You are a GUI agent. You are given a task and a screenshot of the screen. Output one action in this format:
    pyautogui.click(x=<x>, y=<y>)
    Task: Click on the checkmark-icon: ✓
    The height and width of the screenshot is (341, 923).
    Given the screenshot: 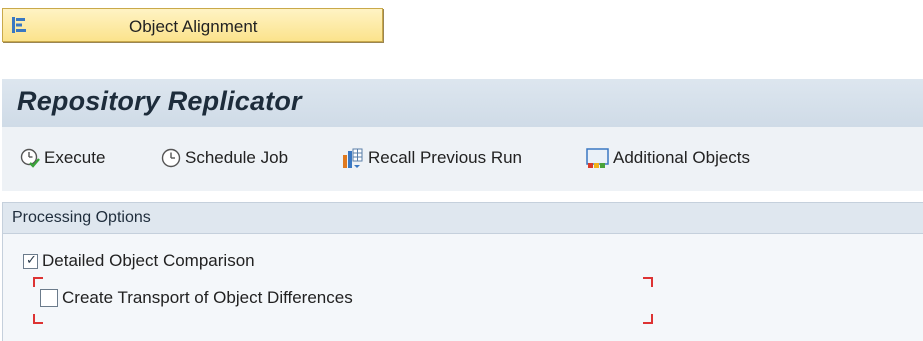 What is the action you would take?
    pyautogui.click(x=31, y=259)
    